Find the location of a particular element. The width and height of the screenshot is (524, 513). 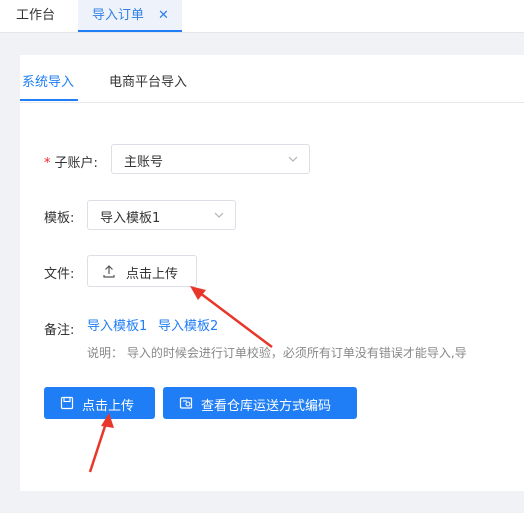

tab-workbench: 工作台 is located at coordinates (35, 16).